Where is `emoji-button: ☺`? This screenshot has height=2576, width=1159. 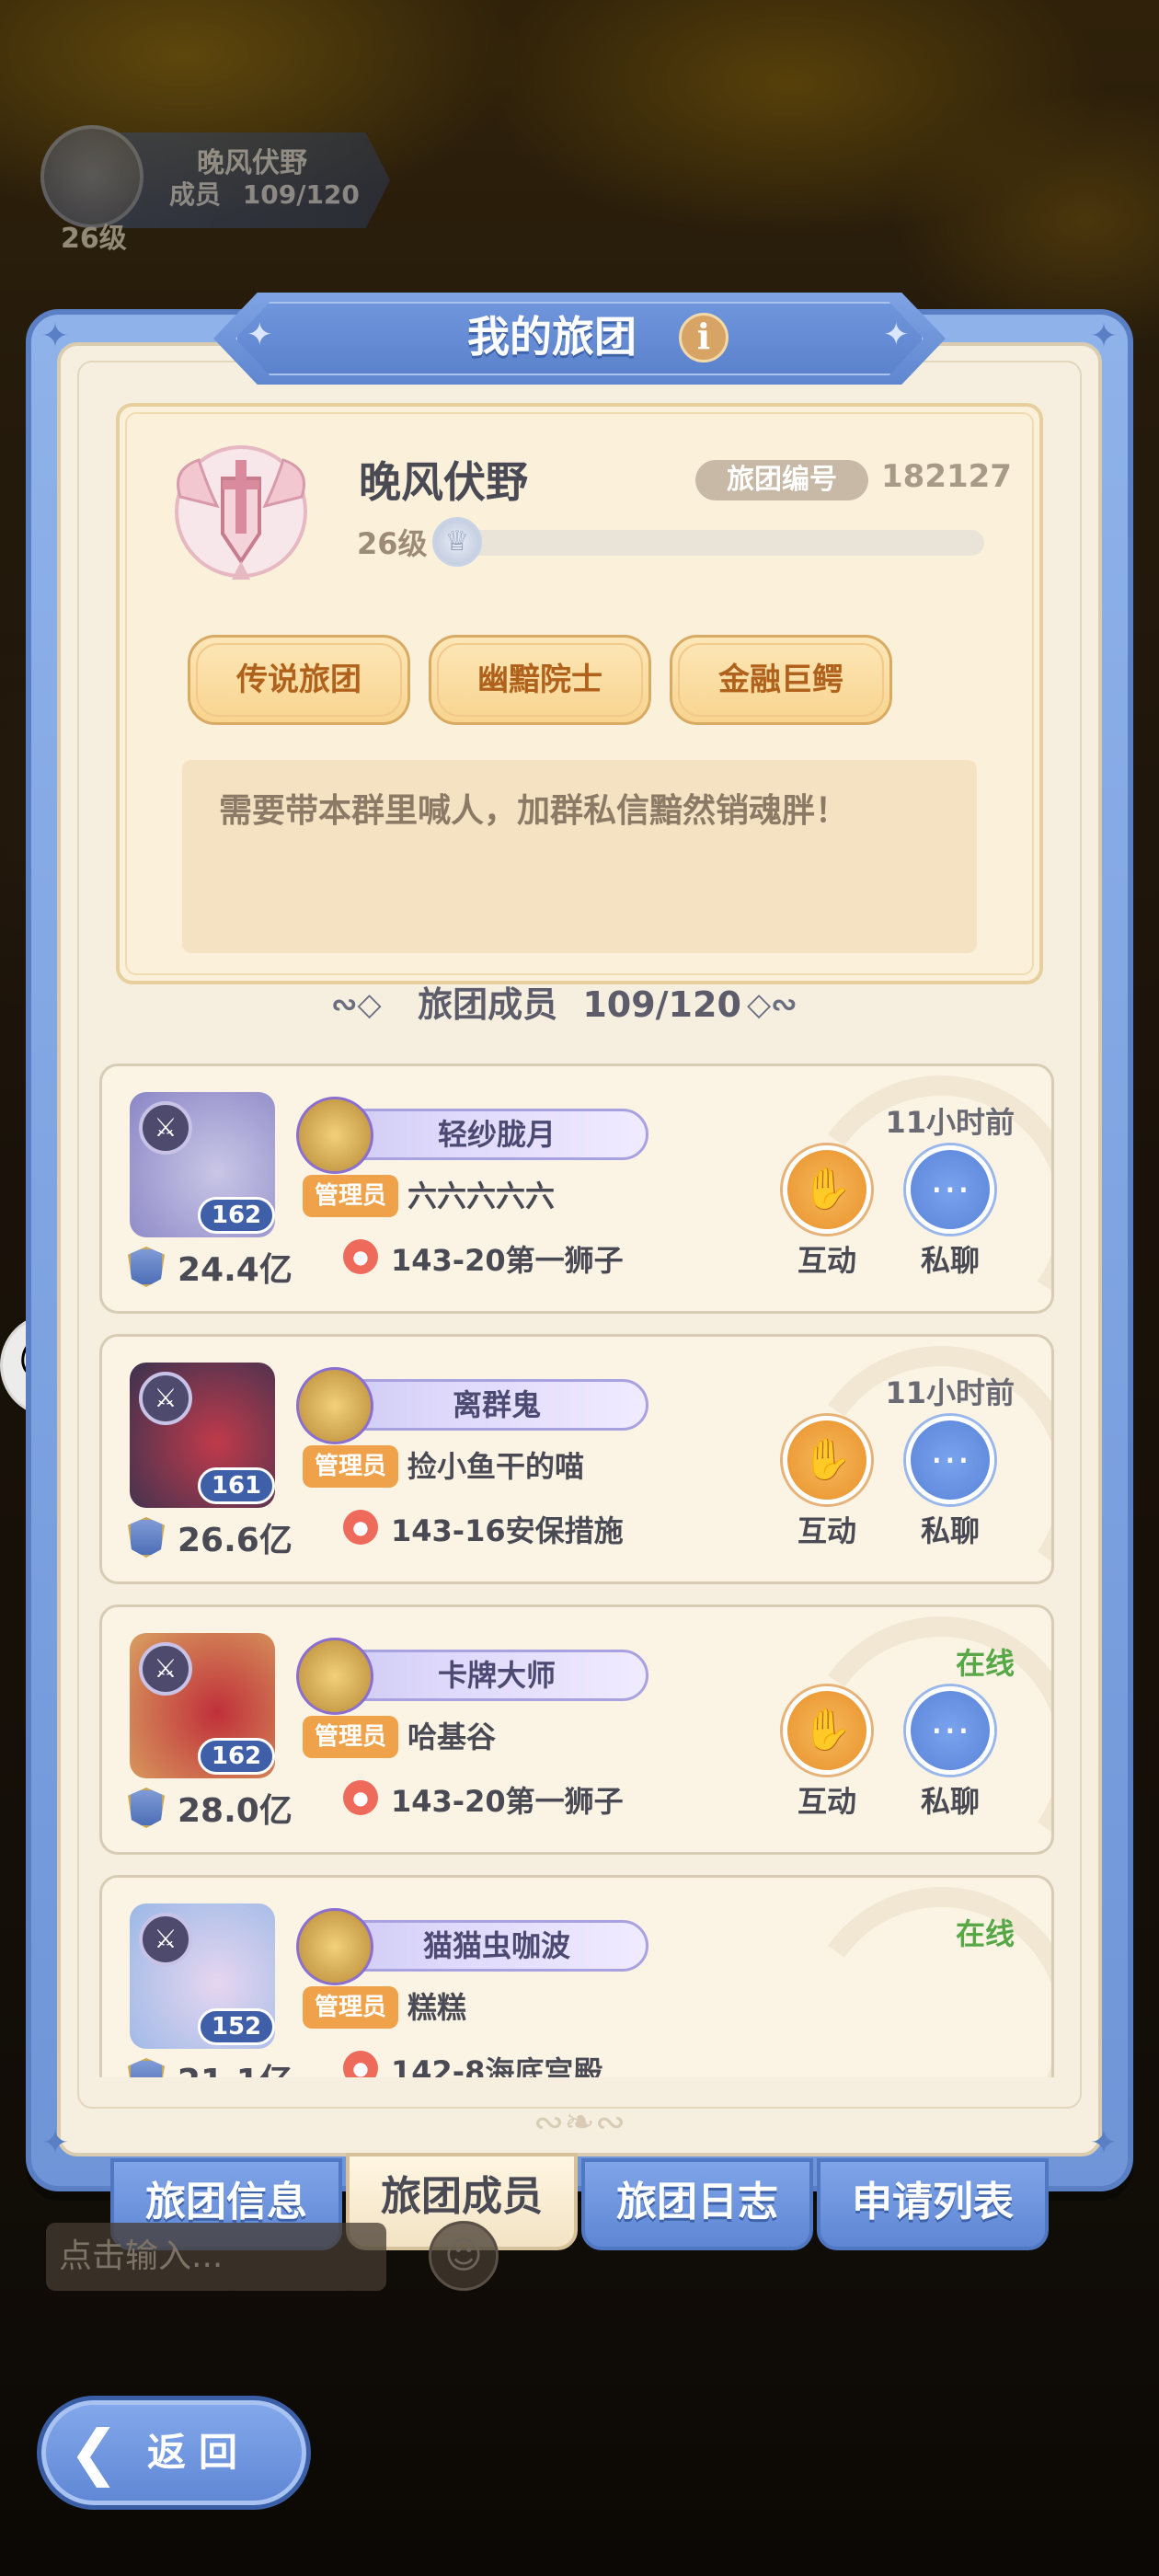 emoji-button: ☺ is located at coordinates (464, 2256).